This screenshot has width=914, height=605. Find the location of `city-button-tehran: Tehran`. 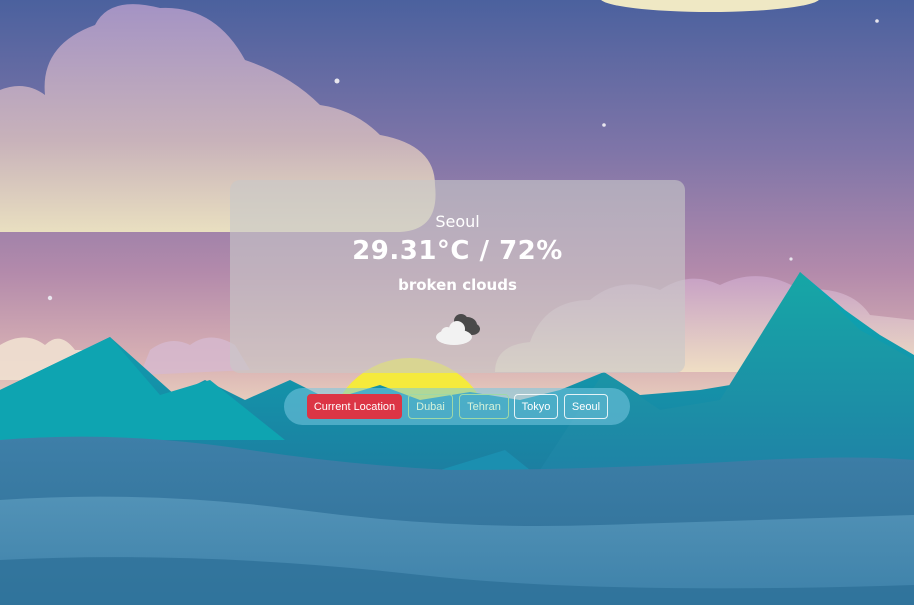

city-button-tehran: Tehran is located at coordinates (484, 406).